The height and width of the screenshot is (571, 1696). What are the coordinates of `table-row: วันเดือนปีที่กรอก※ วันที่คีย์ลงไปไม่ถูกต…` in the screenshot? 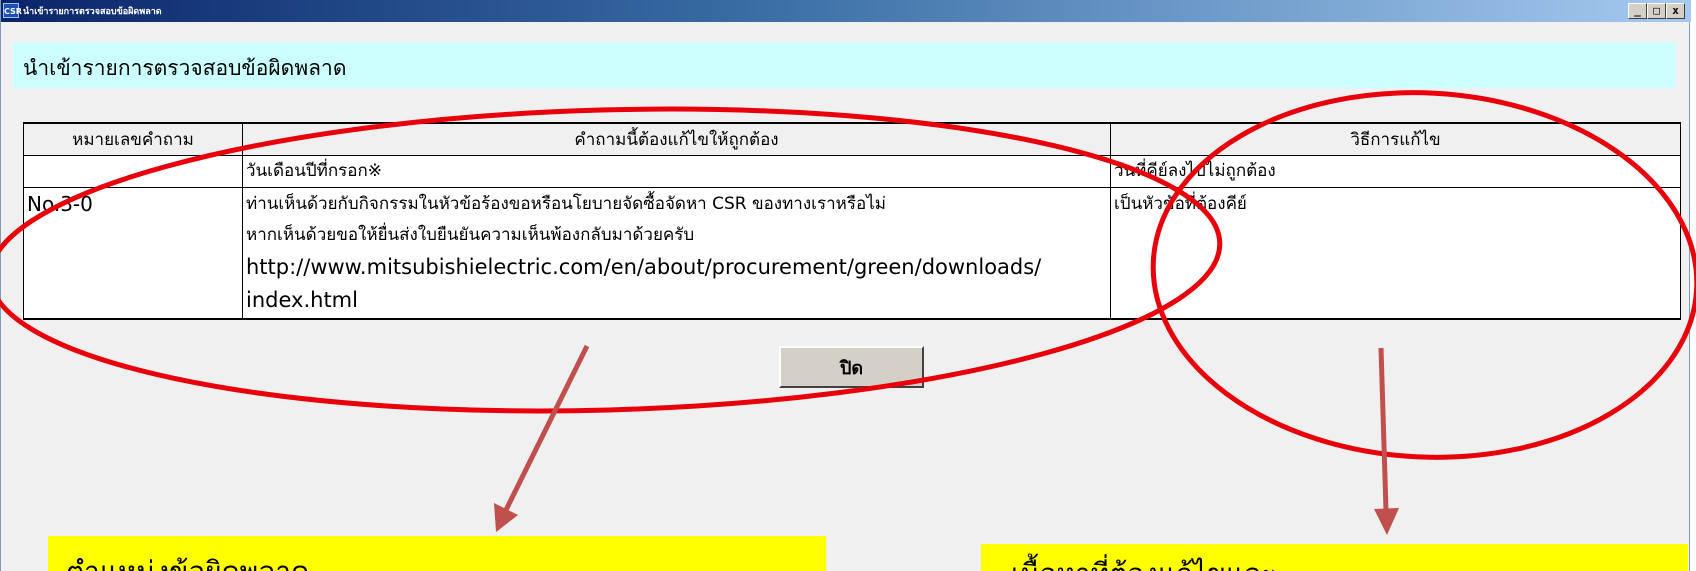 It's located at (852, 171).